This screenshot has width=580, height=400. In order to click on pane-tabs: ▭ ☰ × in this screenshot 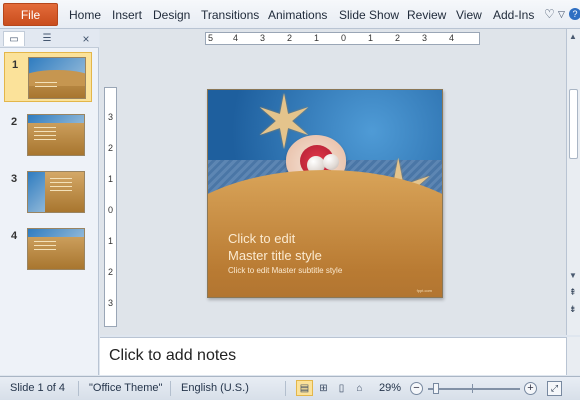, I will do `click(49, 38)`.